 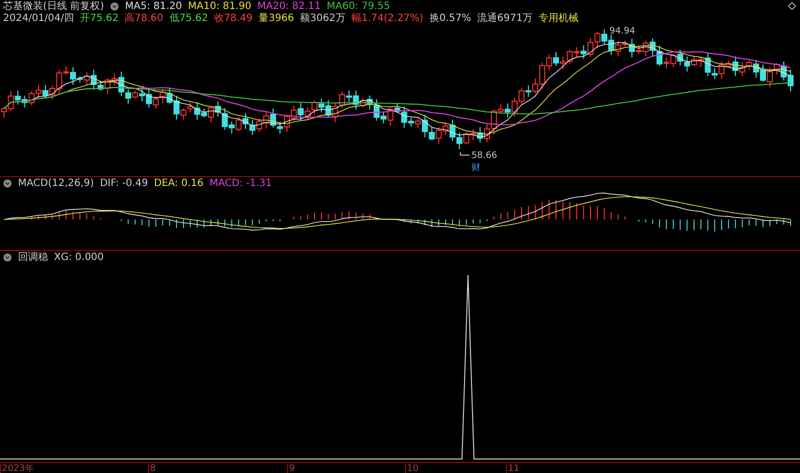 I want to click on high-price-label: 94.94, so click(x=622, y=31).